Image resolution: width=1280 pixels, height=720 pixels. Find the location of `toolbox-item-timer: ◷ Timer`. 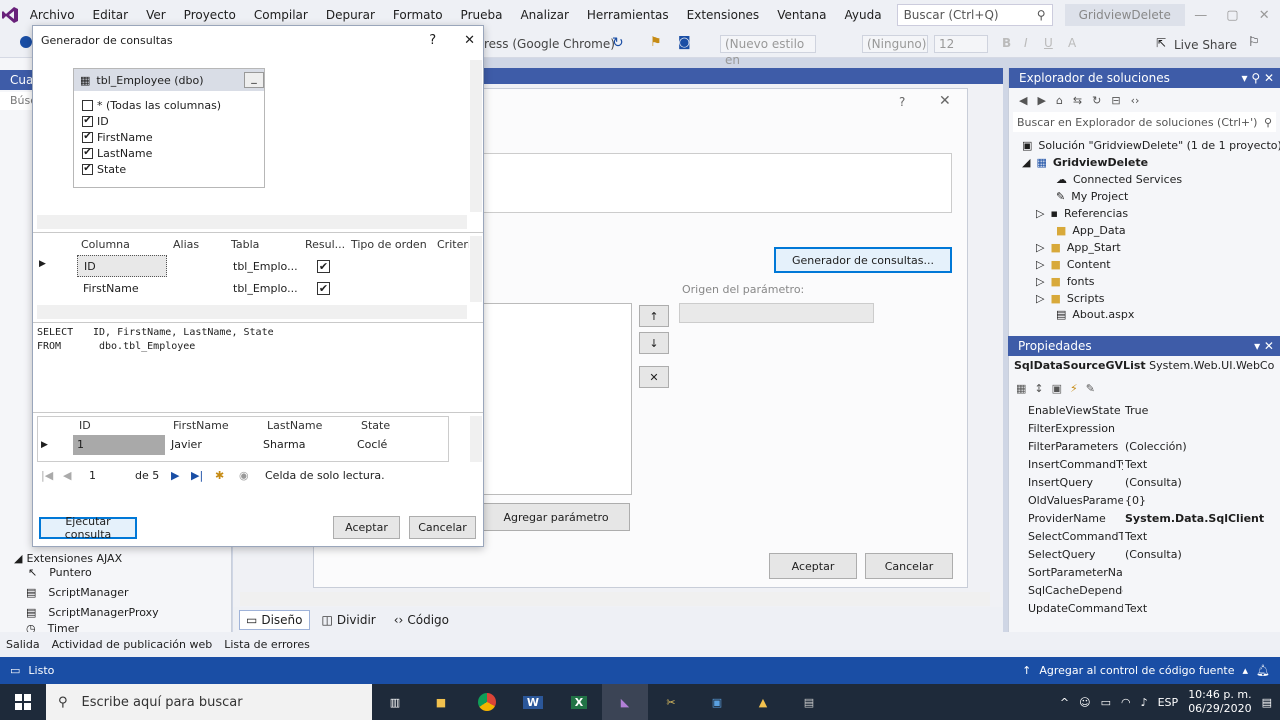

toolbox-item-timer: ◷ Timer is located at coordinates (52, 628).